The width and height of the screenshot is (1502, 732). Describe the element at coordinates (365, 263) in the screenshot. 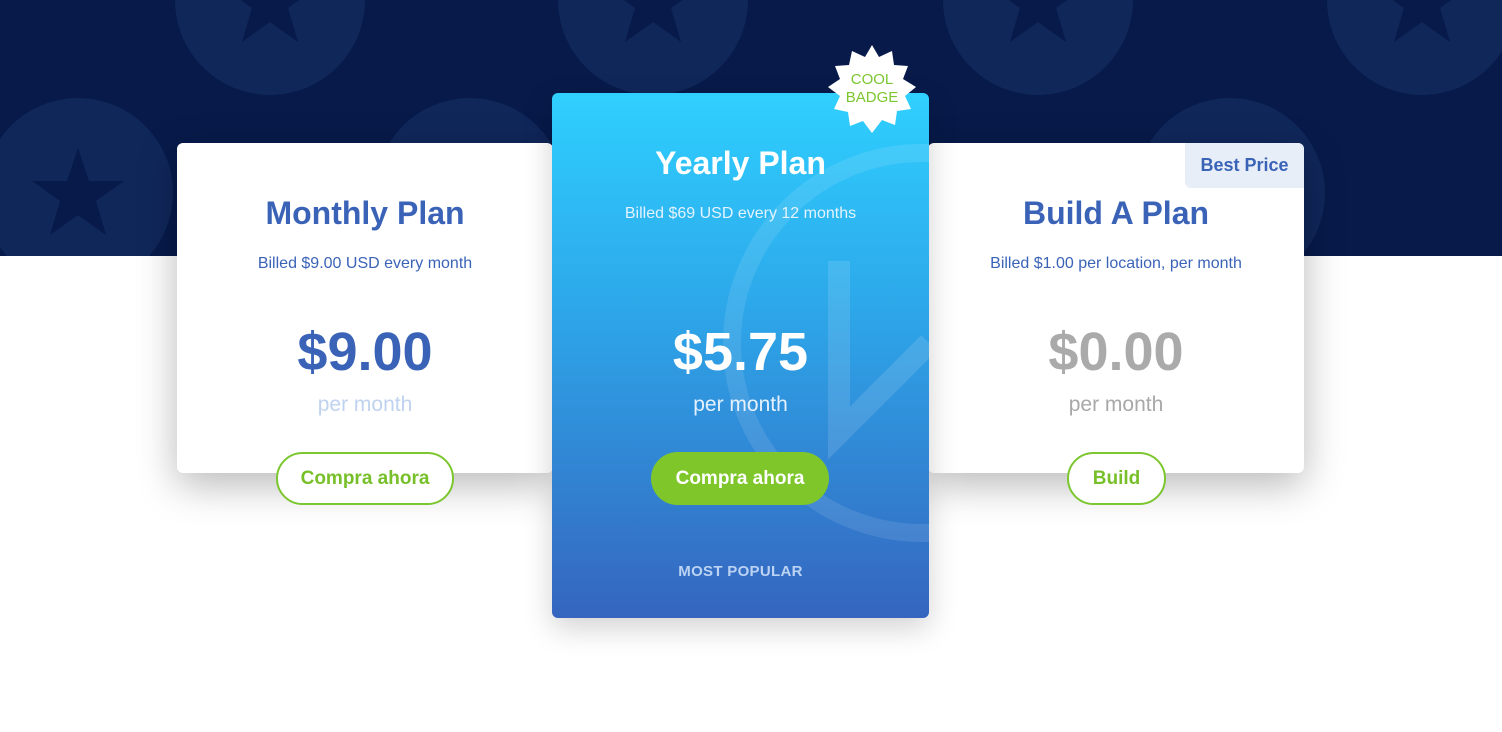

I see `plan-billing-text: Billed $9.00 USD every month` at that location.